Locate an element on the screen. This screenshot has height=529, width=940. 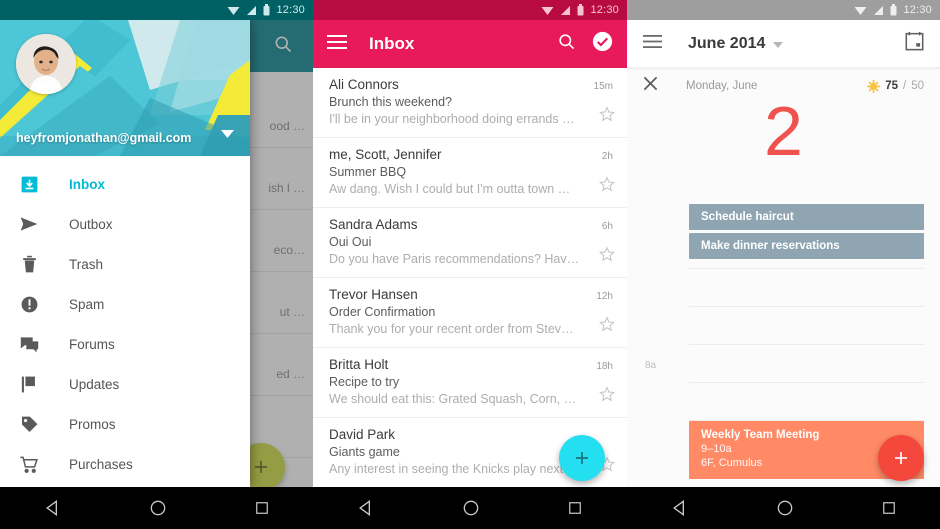
message-subject: Order Confirmation is located at coordinates (382, 312).